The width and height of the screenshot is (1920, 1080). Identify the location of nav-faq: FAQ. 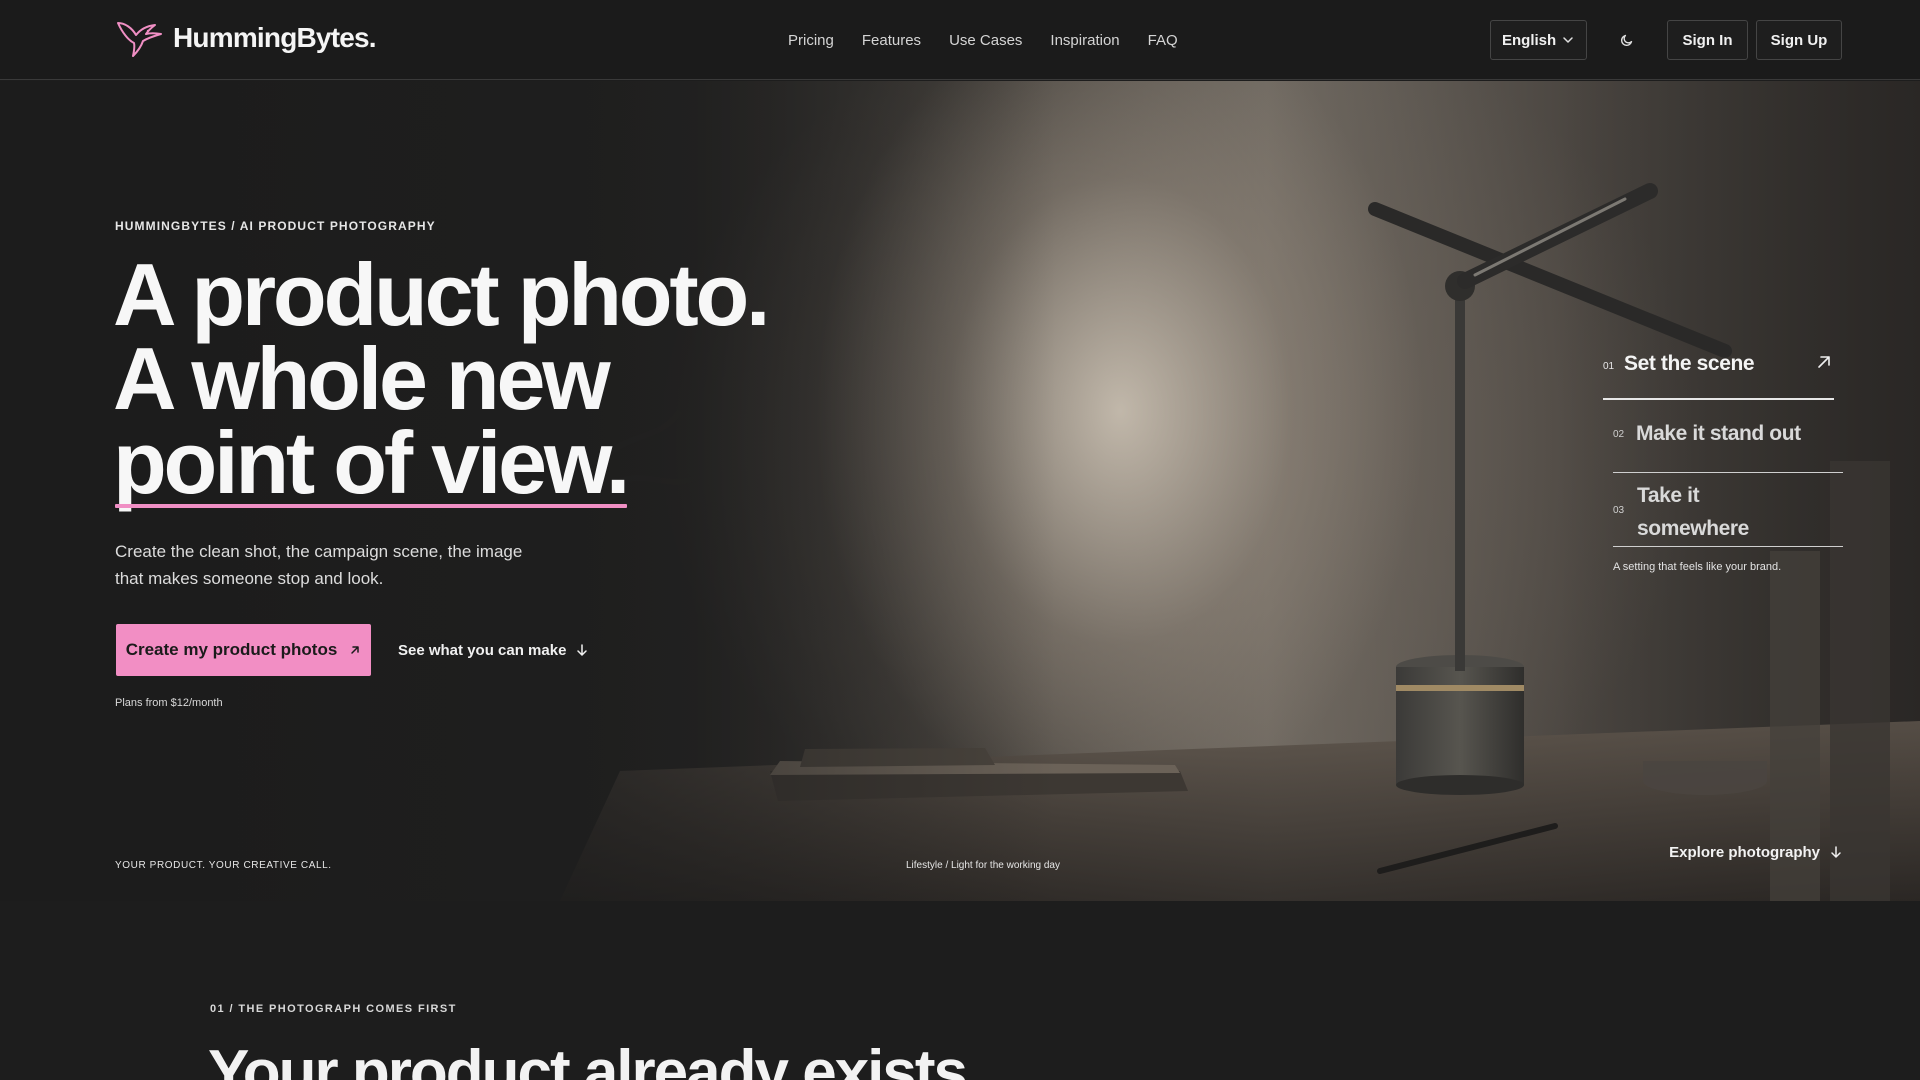
(1163, 40).